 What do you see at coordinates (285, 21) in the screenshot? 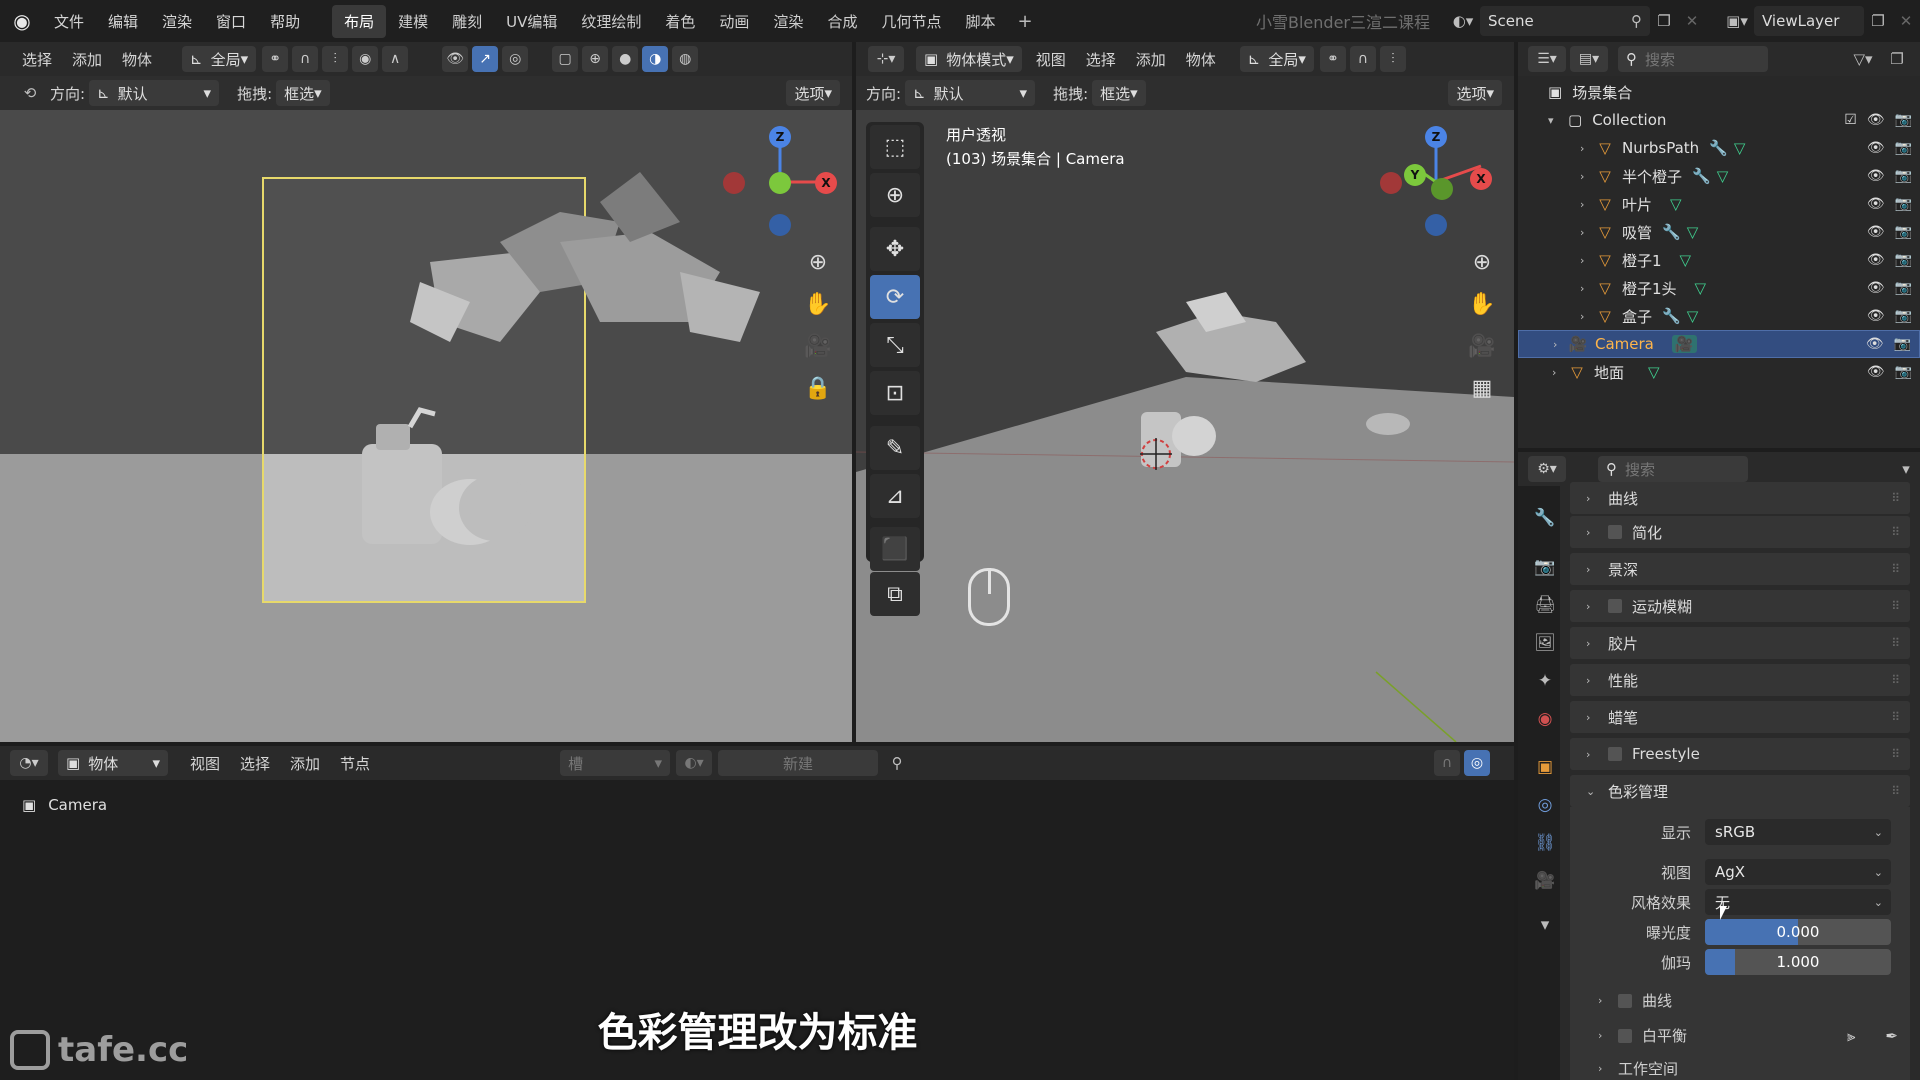
I see `menu-help: 帮助` at bounding box center [285, 21].